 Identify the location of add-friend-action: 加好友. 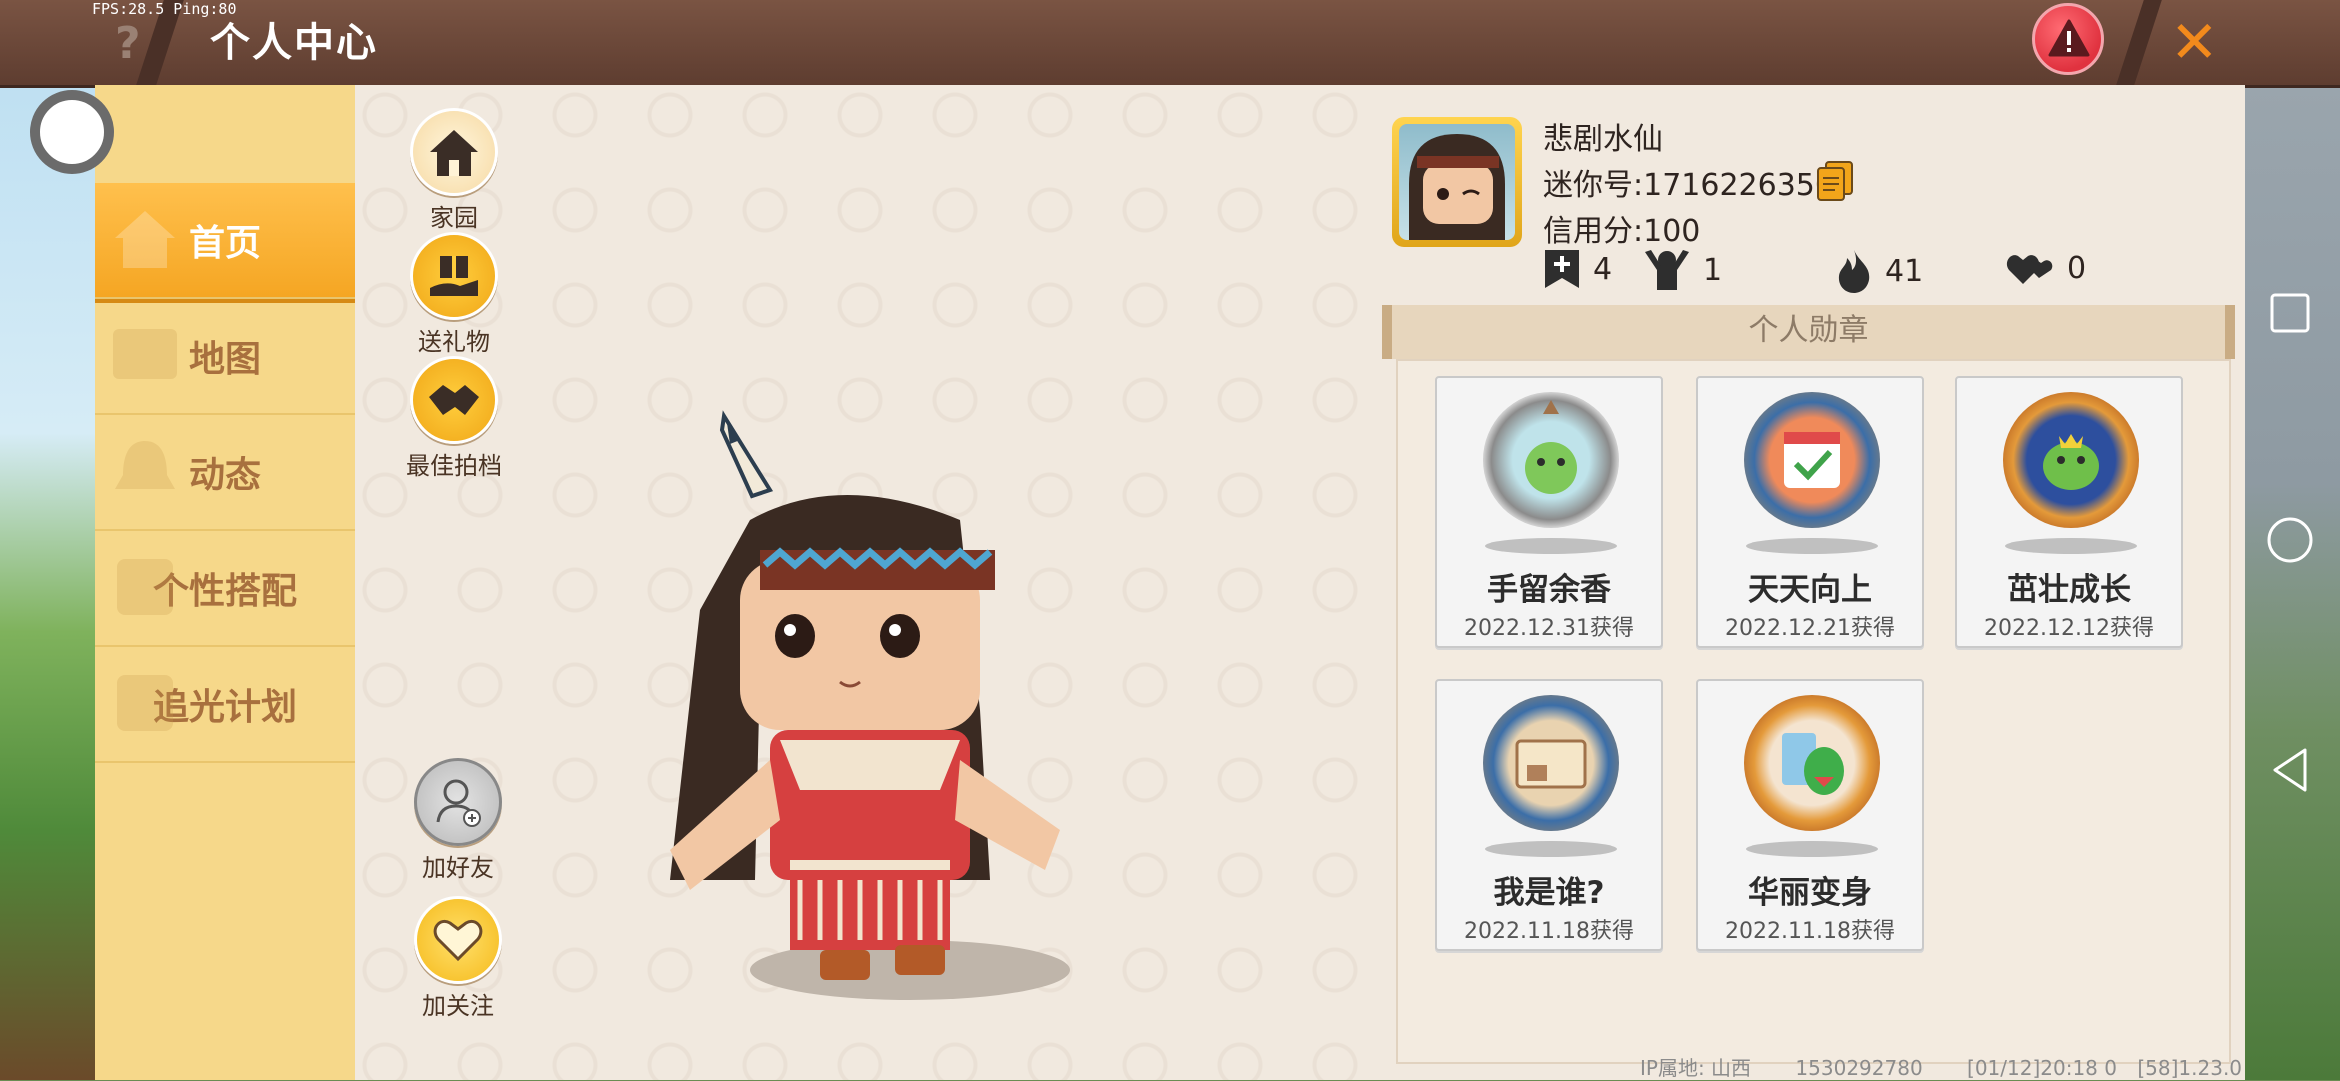
(458, 820).